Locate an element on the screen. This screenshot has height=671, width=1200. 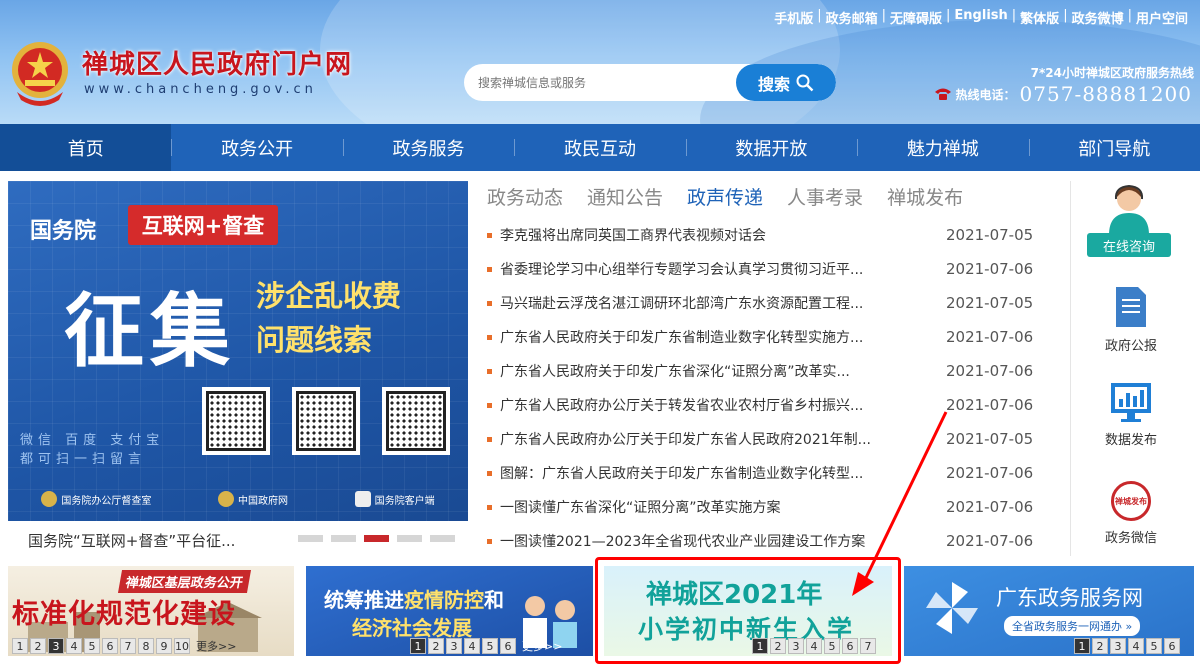
tab-chancheng-release: 禅城发布 is located at coordinates (925, 196).